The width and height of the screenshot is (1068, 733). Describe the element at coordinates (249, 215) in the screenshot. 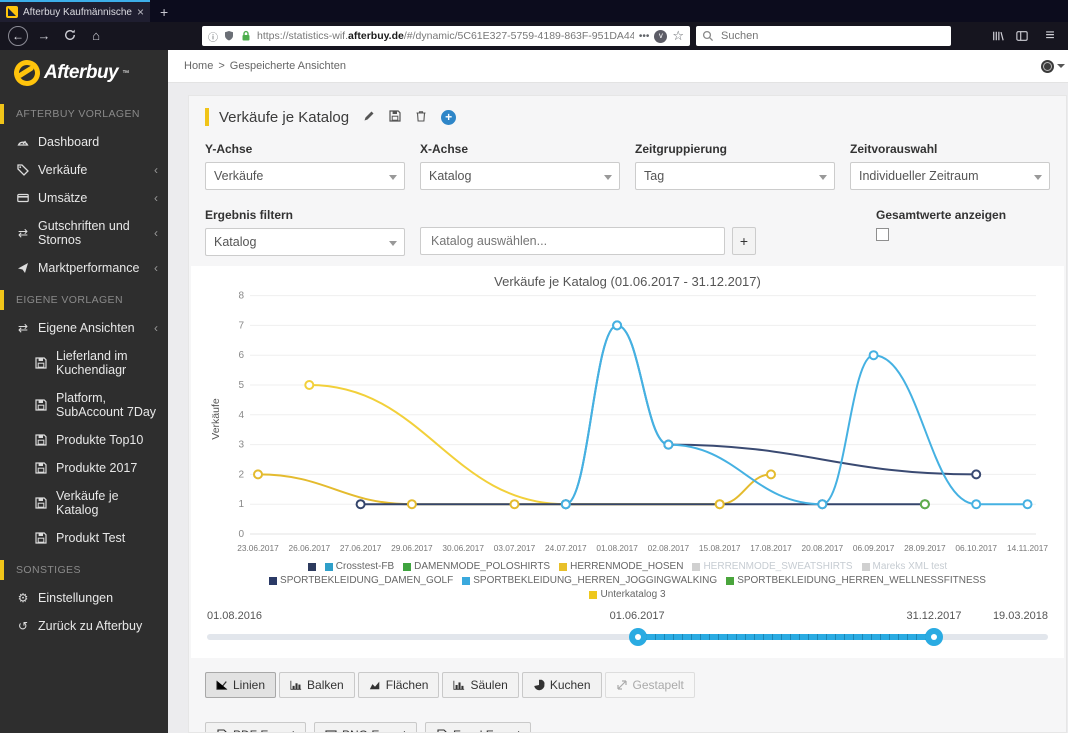

I see `filter-label: Ergebnis filtern` at that location.